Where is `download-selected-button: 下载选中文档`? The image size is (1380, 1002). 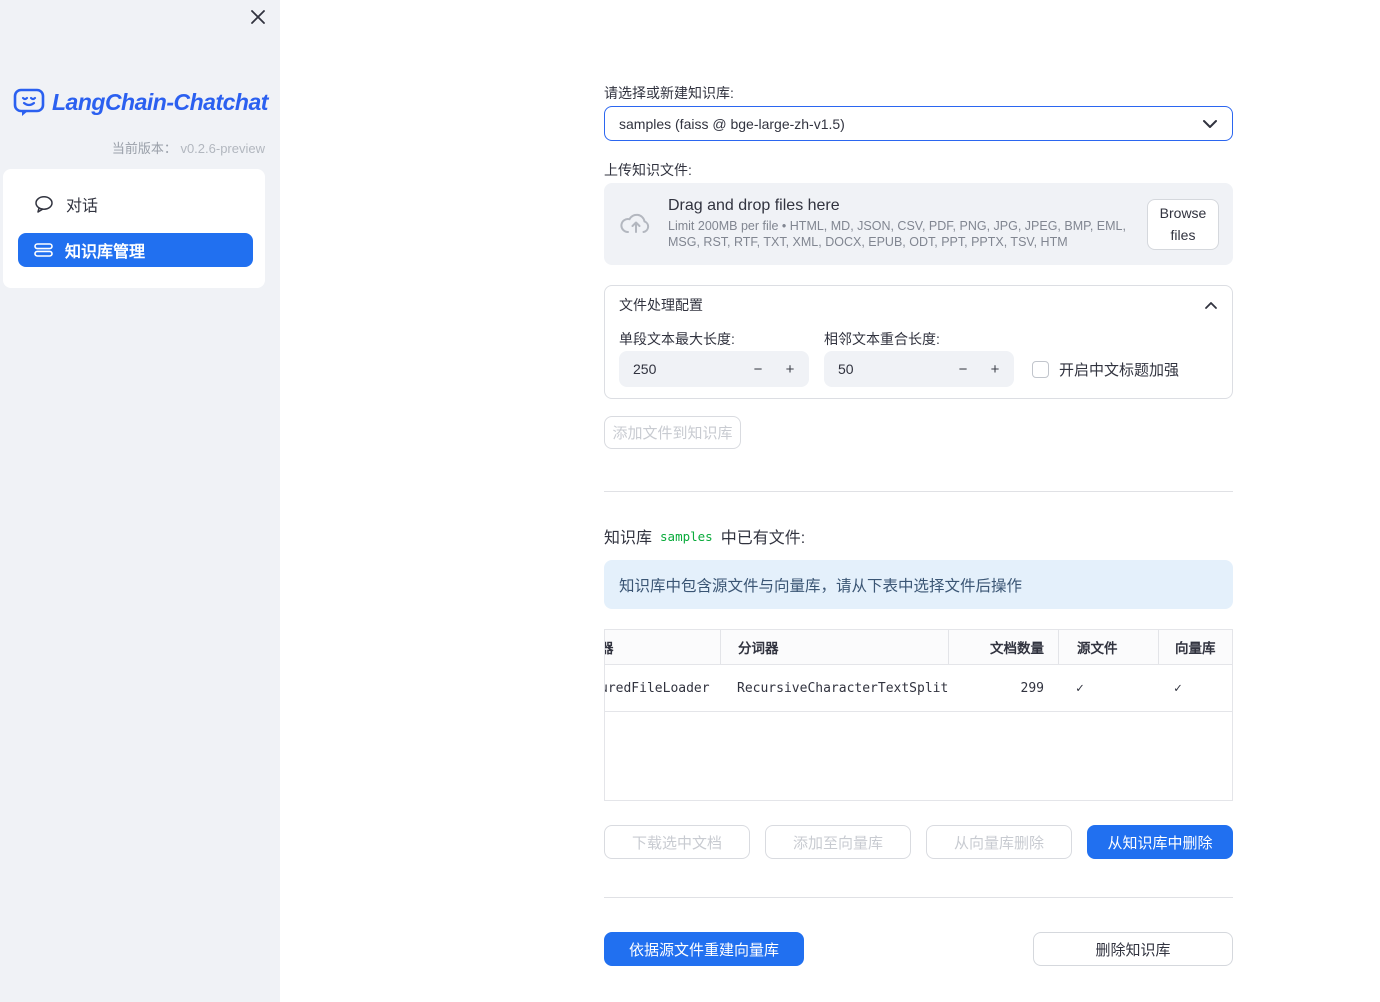 download-selected-button: 下载选中文档 is located at coordinates (677, 842).